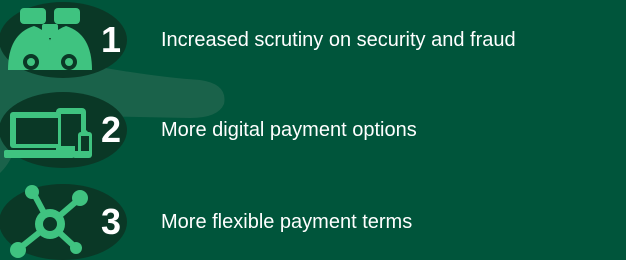 This screenshot has height=260, width=626. I want to click on item-label: More flexible payment terms, so click(287, 222).